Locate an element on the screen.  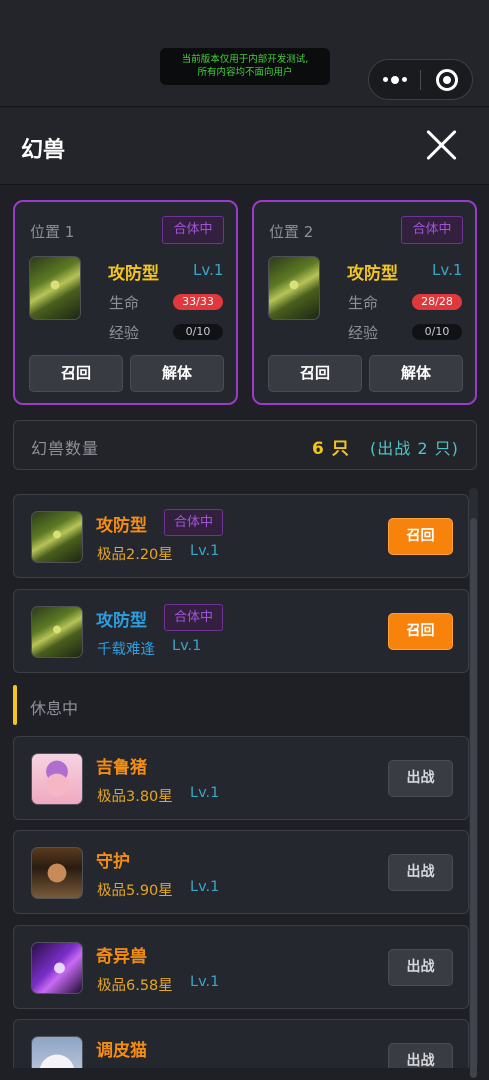
miniprogram-capsule is located at coordinates (420, 79).